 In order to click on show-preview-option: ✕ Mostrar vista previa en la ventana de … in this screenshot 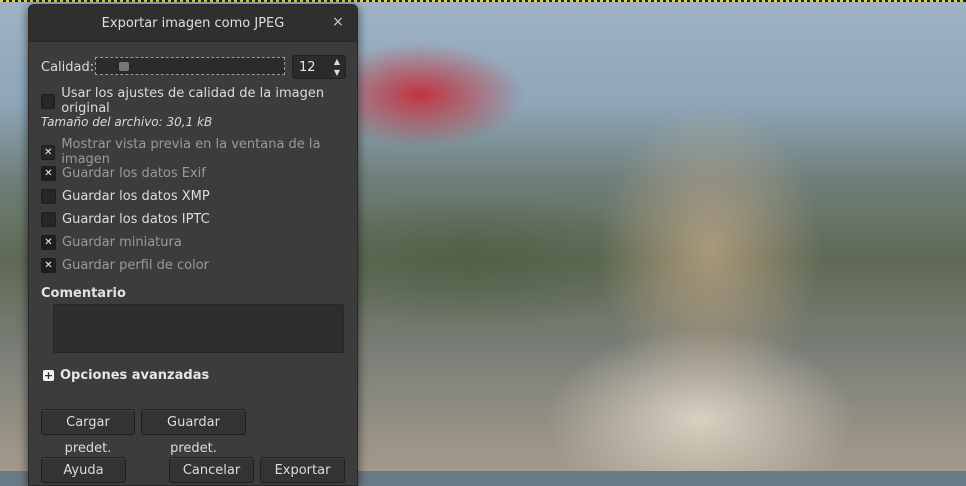, I will do `click(199, 152)`.